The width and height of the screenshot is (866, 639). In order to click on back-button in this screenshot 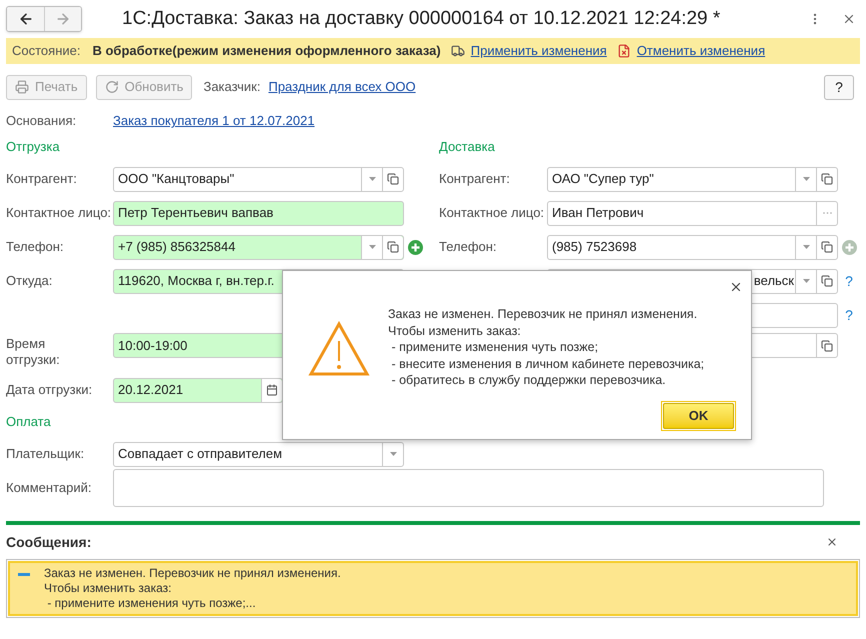, I will do `click(25, 19)`.